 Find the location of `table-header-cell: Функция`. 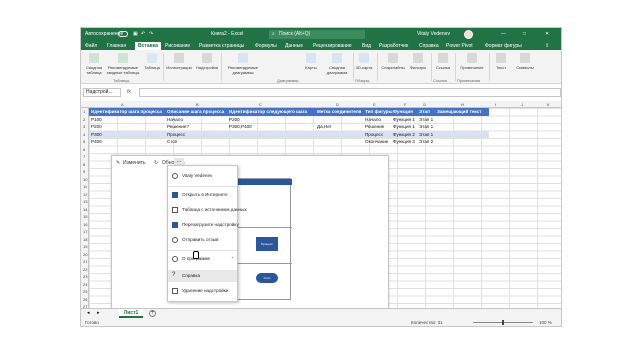

table-header-cell: Функция is located at coordinates (403, 111).